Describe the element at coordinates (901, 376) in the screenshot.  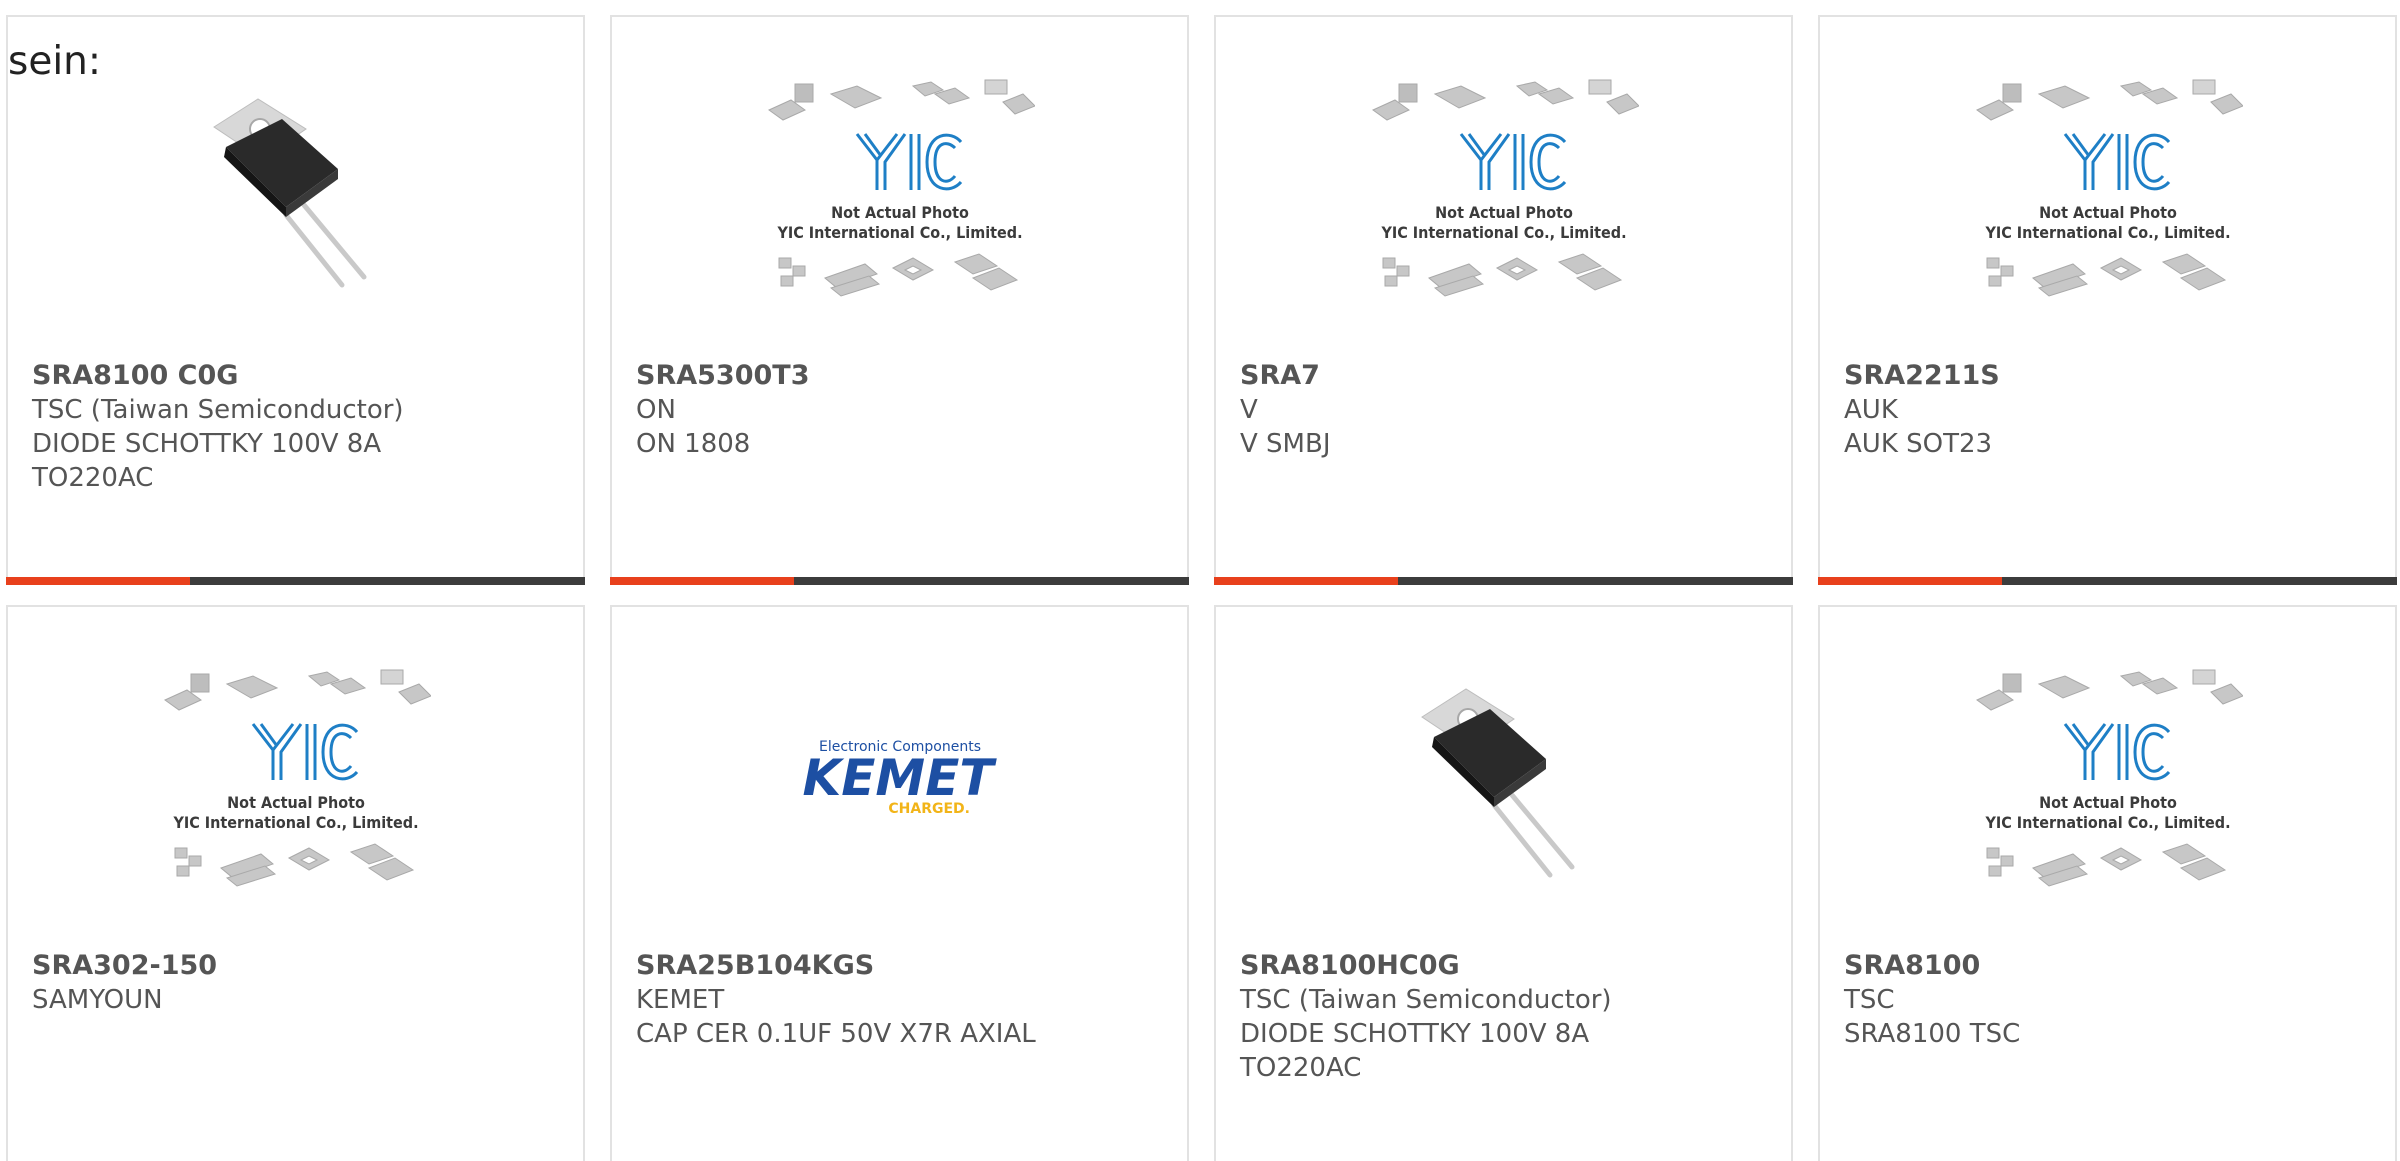
I see `part-number-link: SRA5300T3` at that location.